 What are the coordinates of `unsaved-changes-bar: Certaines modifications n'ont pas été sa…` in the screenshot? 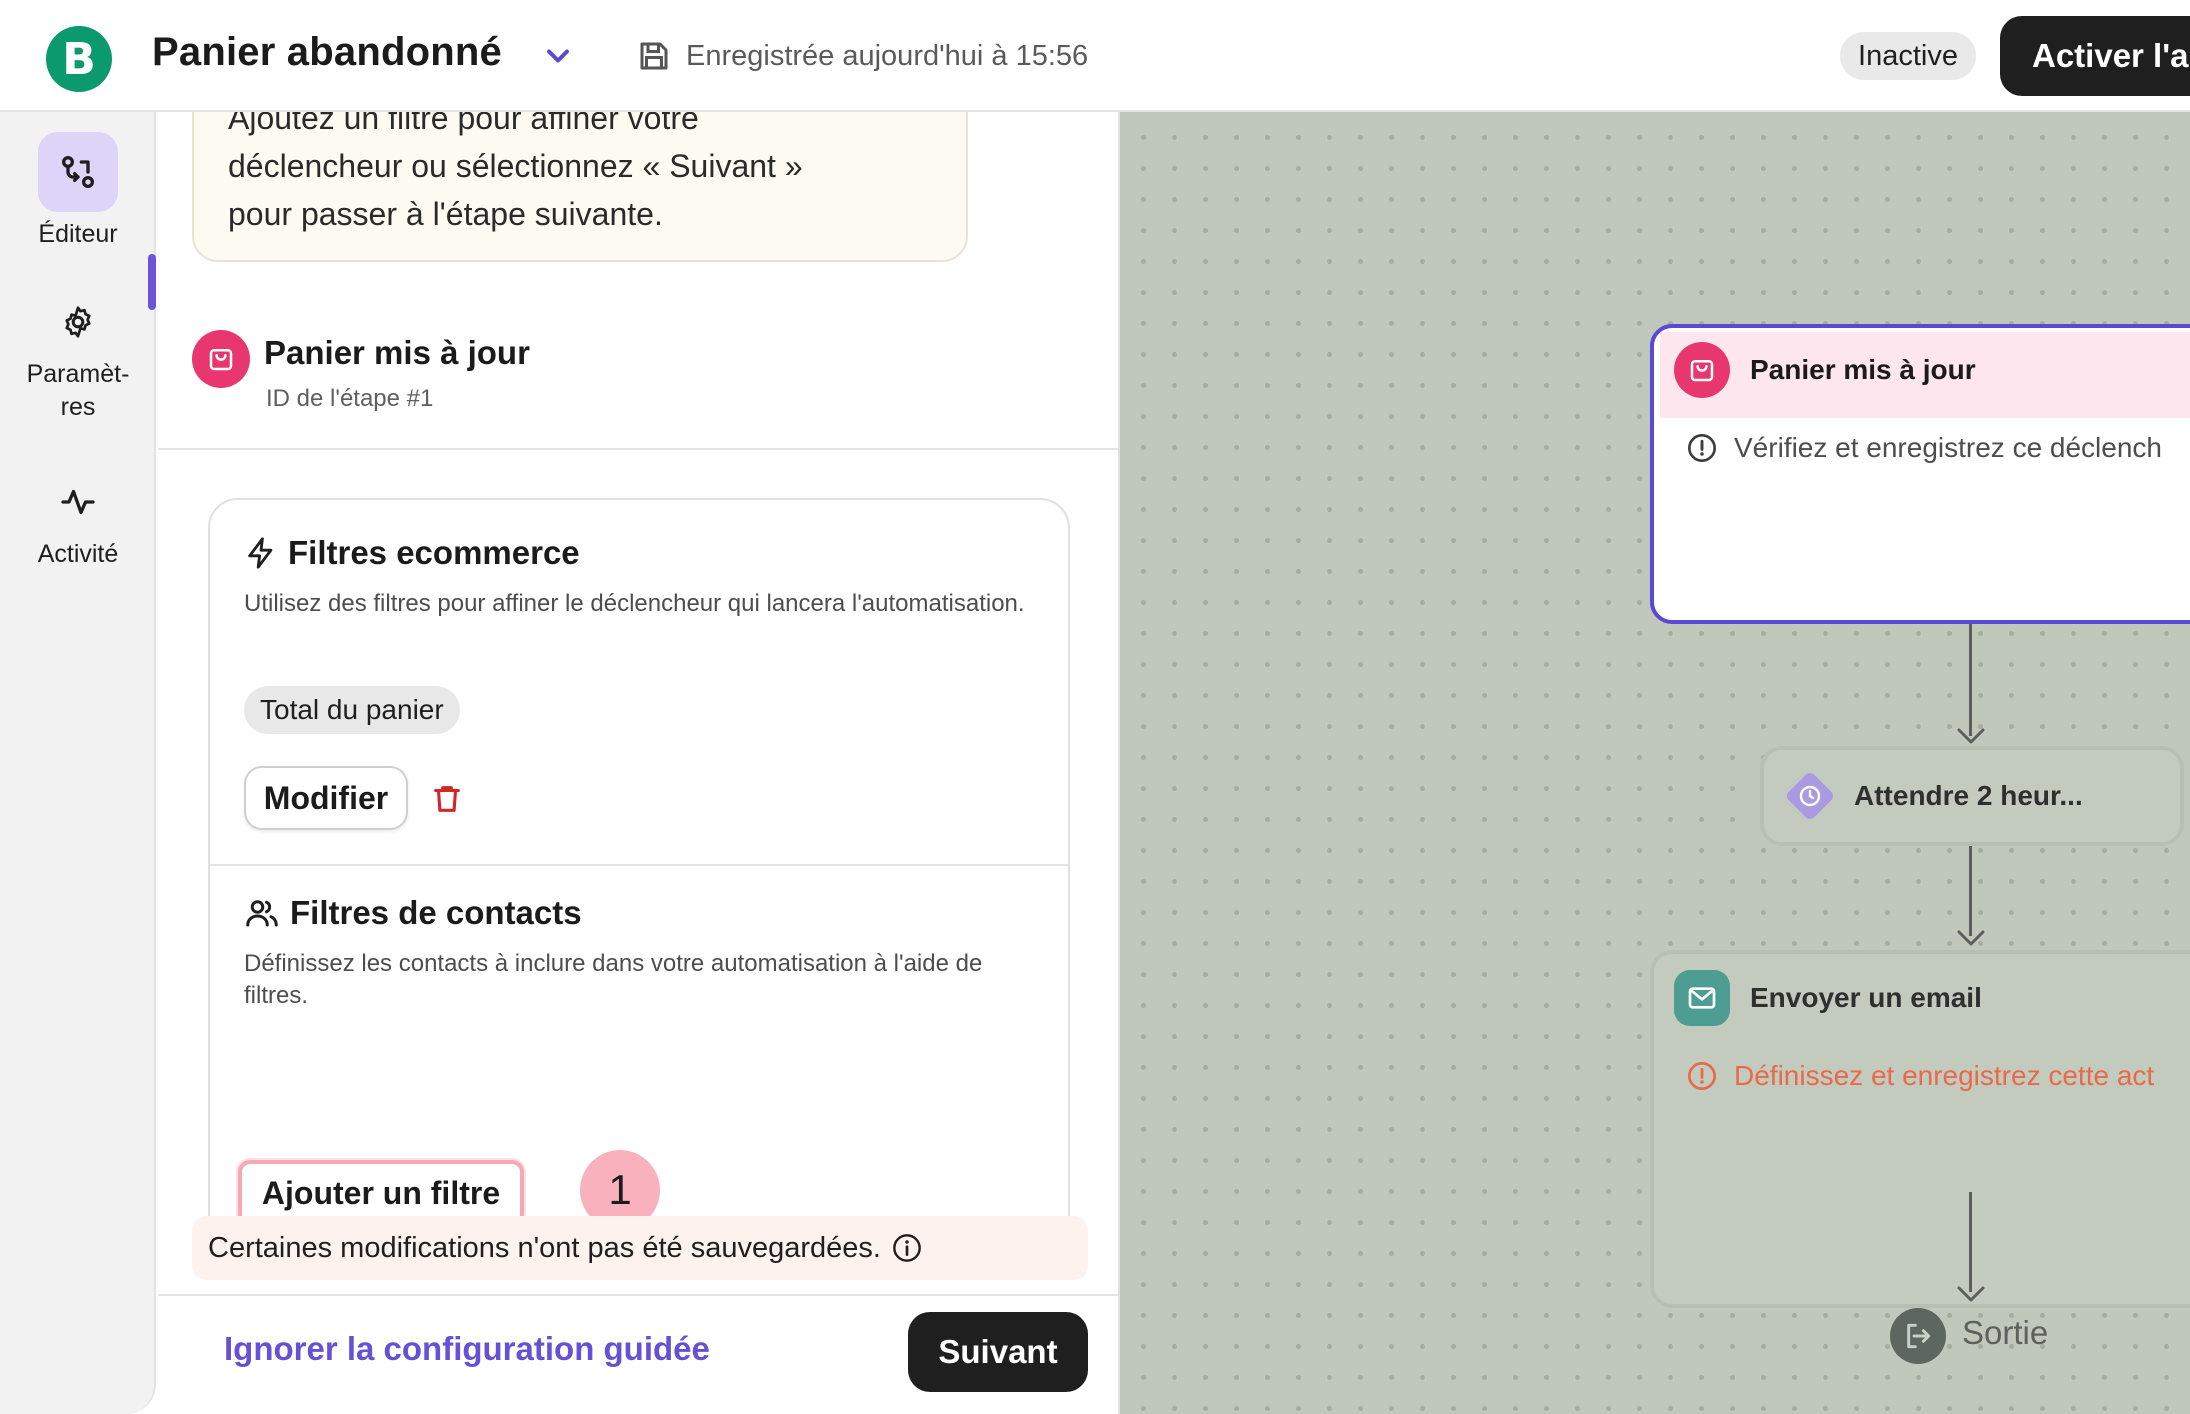 It's located at (640, 1248).